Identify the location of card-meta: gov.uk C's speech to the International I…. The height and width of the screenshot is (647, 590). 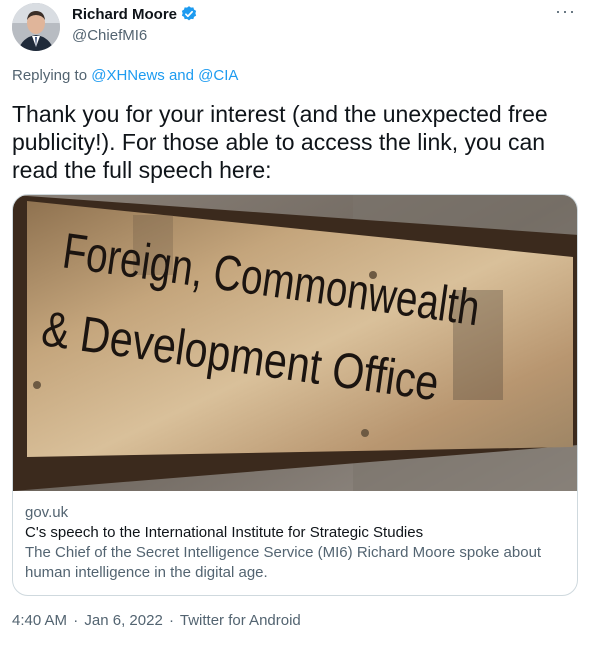
(295, 543).